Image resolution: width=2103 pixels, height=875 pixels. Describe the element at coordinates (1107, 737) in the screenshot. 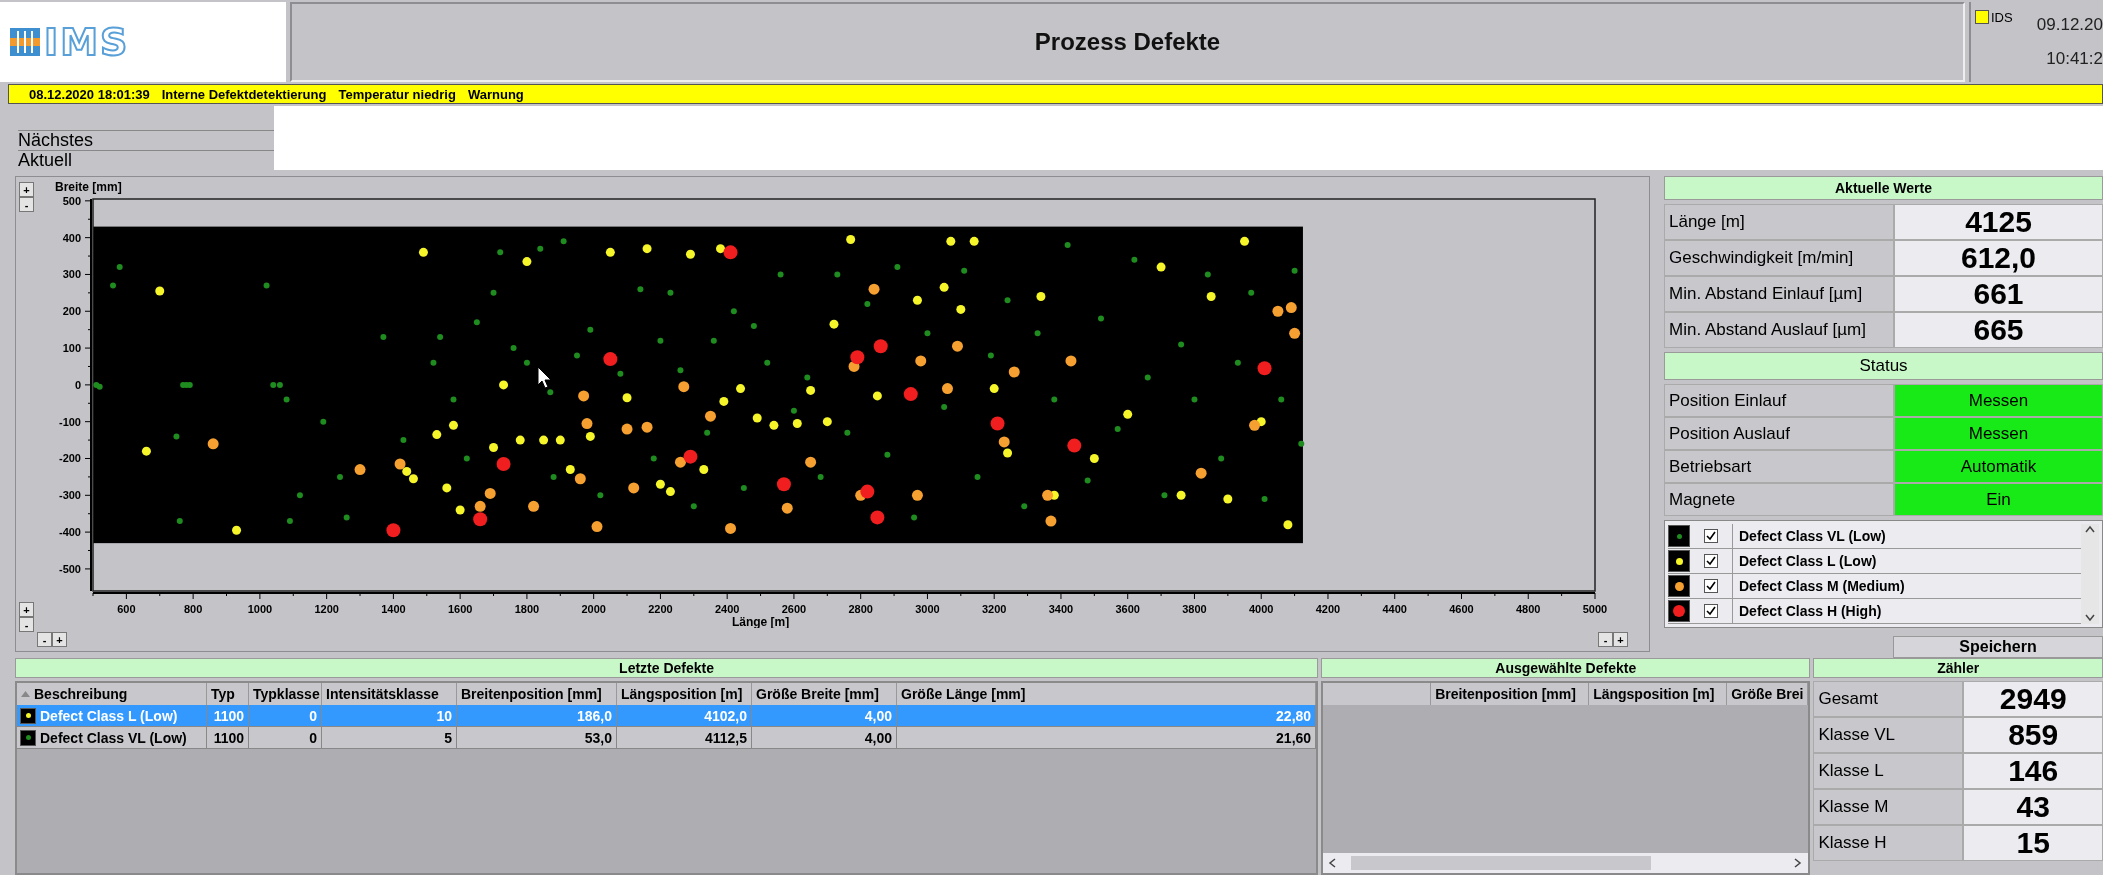

I see `table-cell: 21,60` at that location.